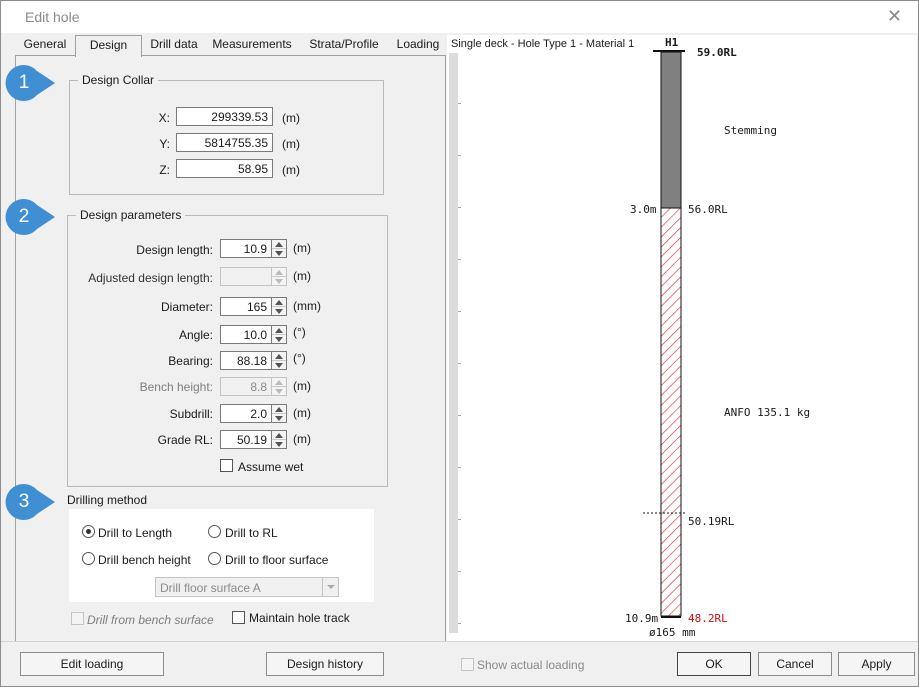 The image size is (919, 687). I want to click on drill-bench-height-label: Drill bench height, so click(144, 560).